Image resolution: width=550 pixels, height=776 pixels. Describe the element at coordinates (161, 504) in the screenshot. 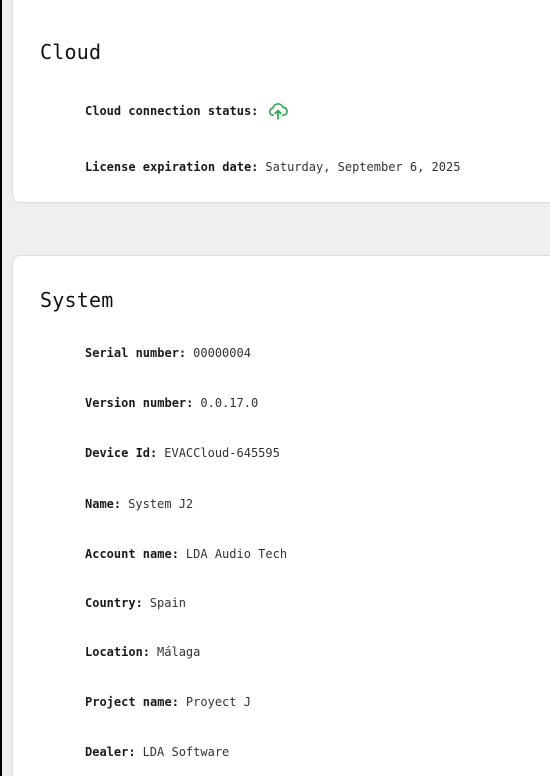

I see `field-value: System J2` at that location.